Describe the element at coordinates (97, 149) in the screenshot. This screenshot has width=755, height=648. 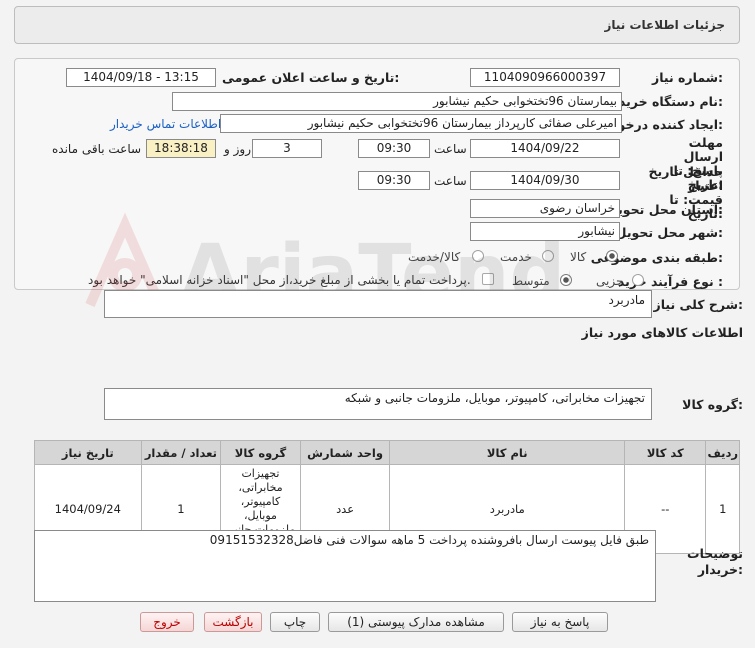
I see `remaining-label: ساعت باقی مانده` at that location.